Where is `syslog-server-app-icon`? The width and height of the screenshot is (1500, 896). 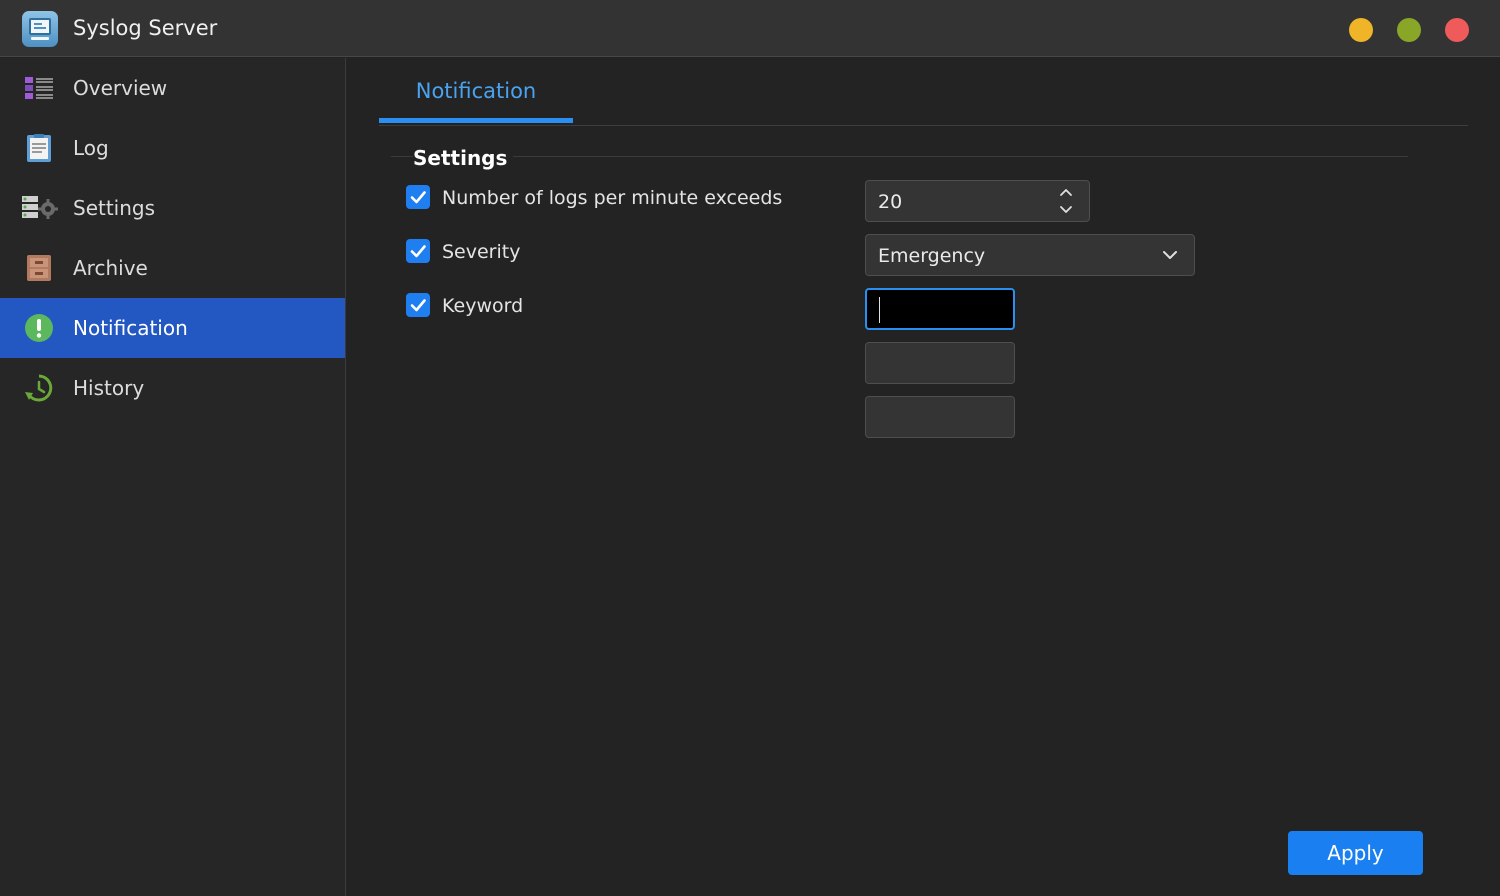 syslog-server-app-icon is located at coordinates (40, 29).